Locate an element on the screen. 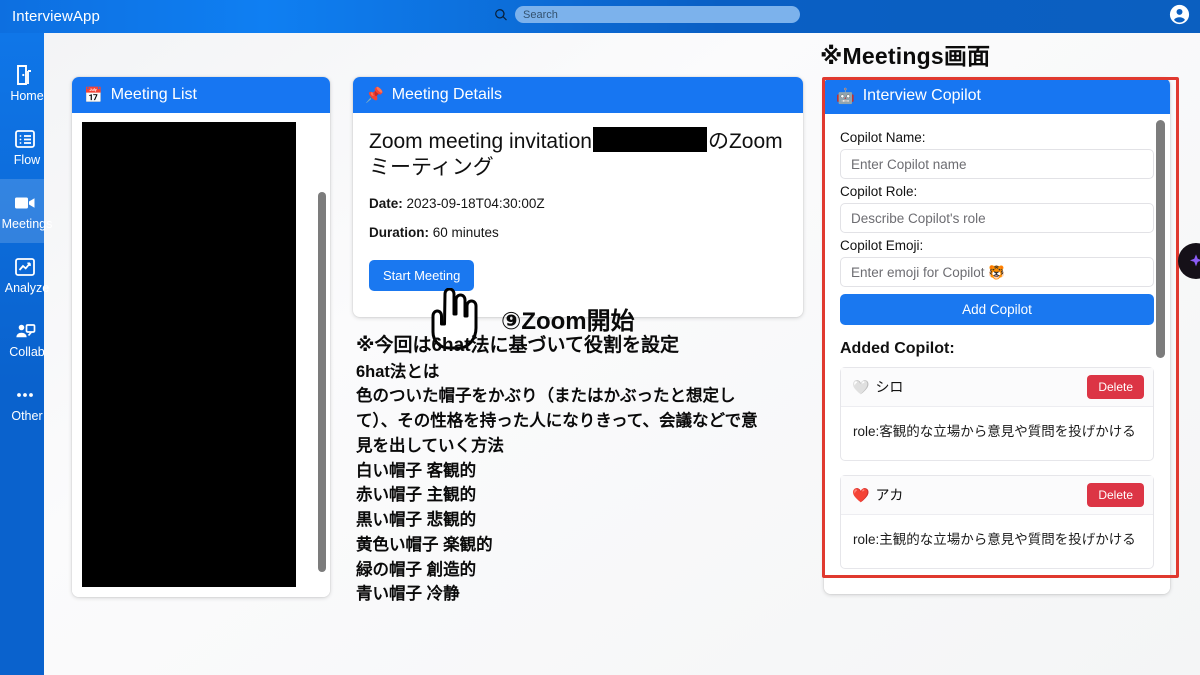 The width and height of the screenshot is (1200, 675). account-avatar-button is located at coordinates (1179, 16).